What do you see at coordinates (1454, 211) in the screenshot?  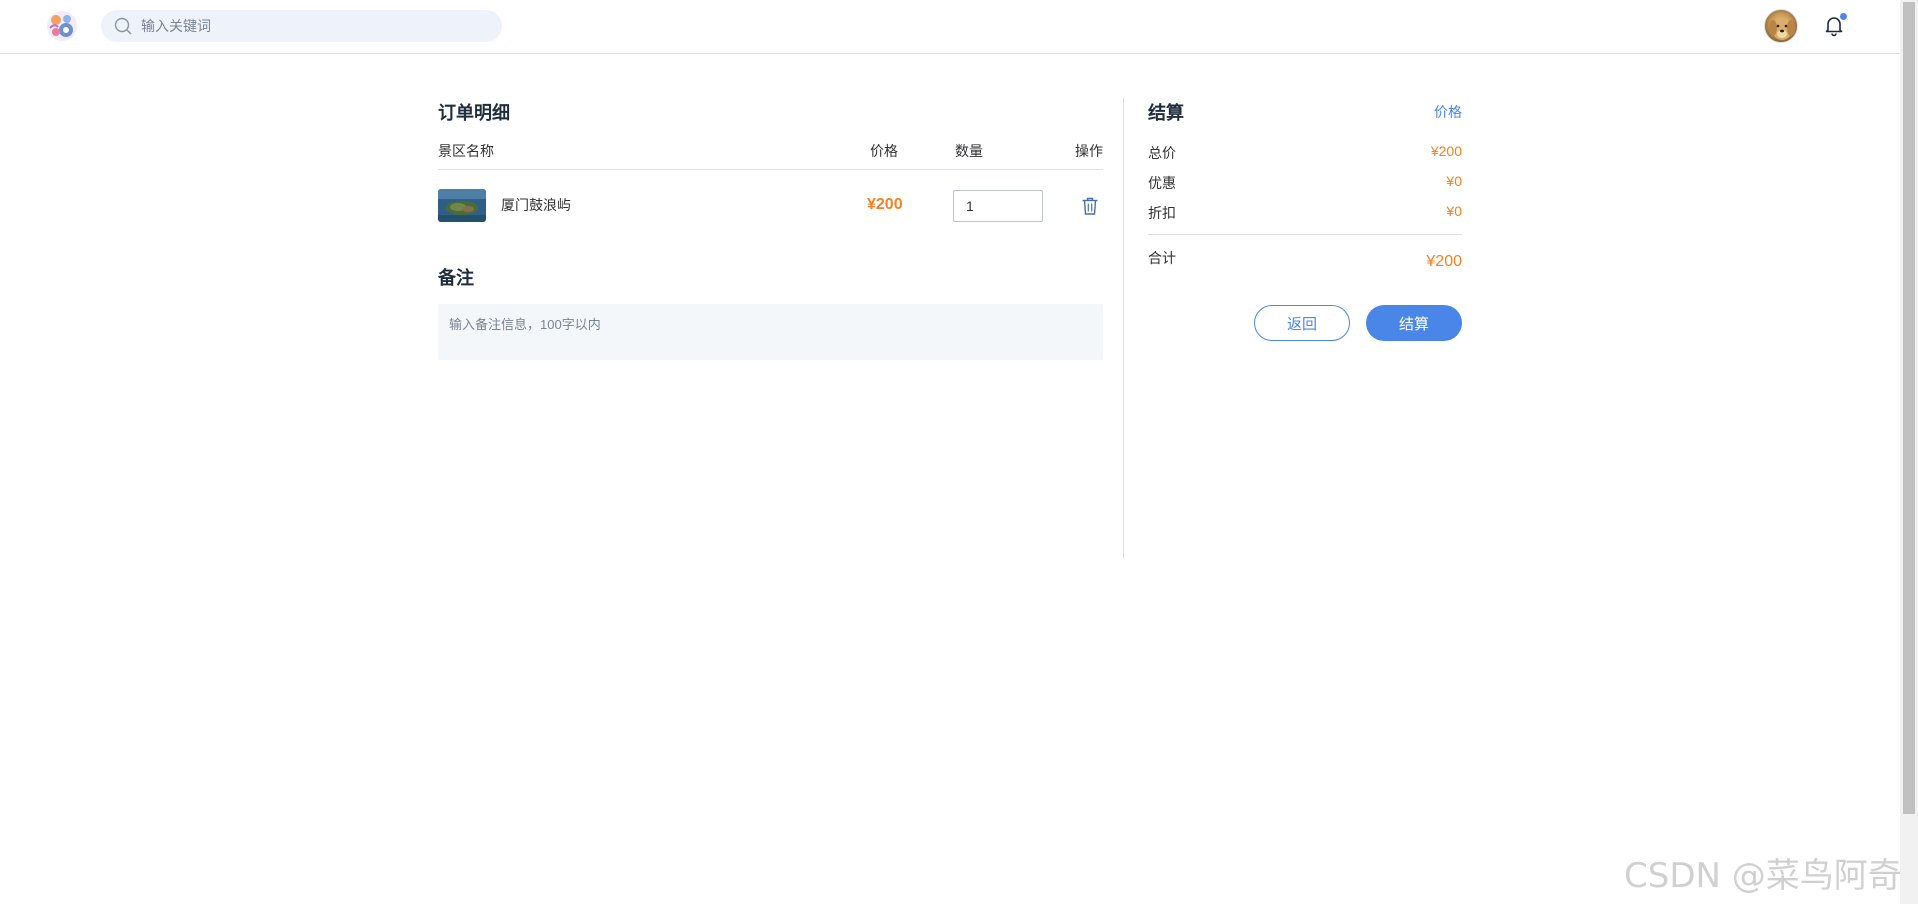 I see `rebate-value: ¥0` at bounding box center [1454, 211].